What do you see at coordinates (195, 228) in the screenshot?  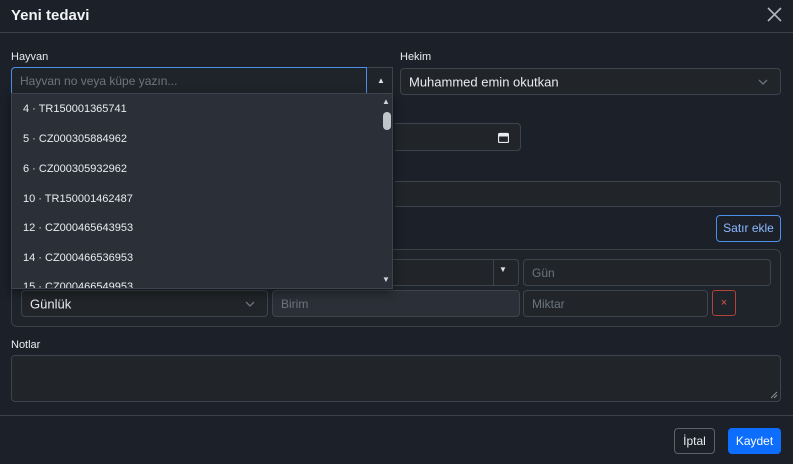 I see `dropdown-item: 12 · CZ000465643953` at bounding box center [195, 228].